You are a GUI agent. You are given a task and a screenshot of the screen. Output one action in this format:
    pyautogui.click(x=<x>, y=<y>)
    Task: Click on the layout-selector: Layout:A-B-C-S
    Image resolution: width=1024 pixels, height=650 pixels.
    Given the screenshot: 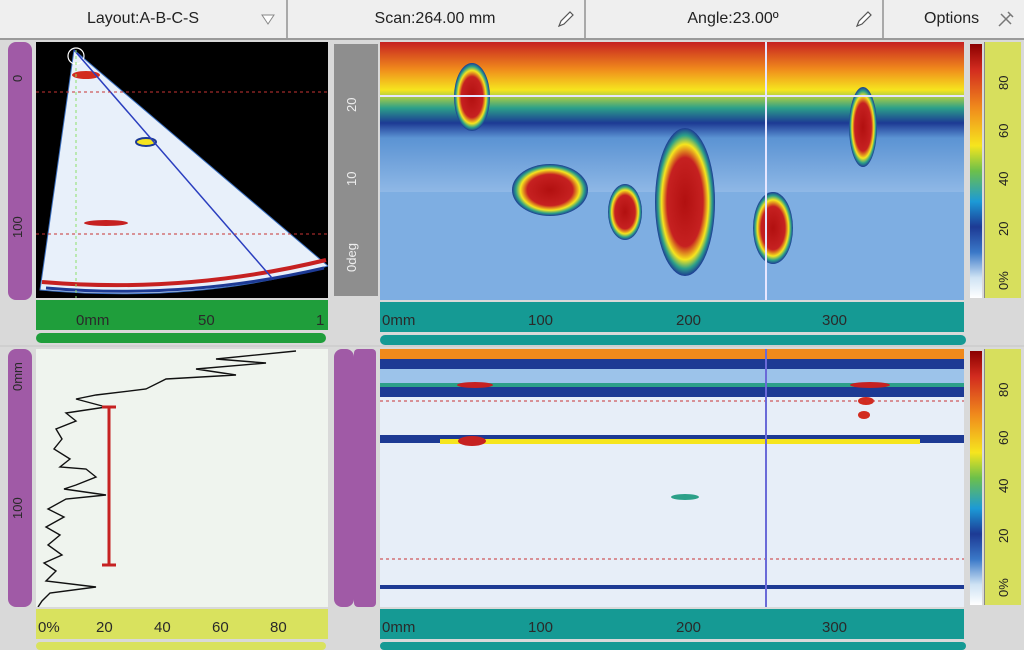 What is the action you would take?
    pyautogui.click(x=144, y=19)
    